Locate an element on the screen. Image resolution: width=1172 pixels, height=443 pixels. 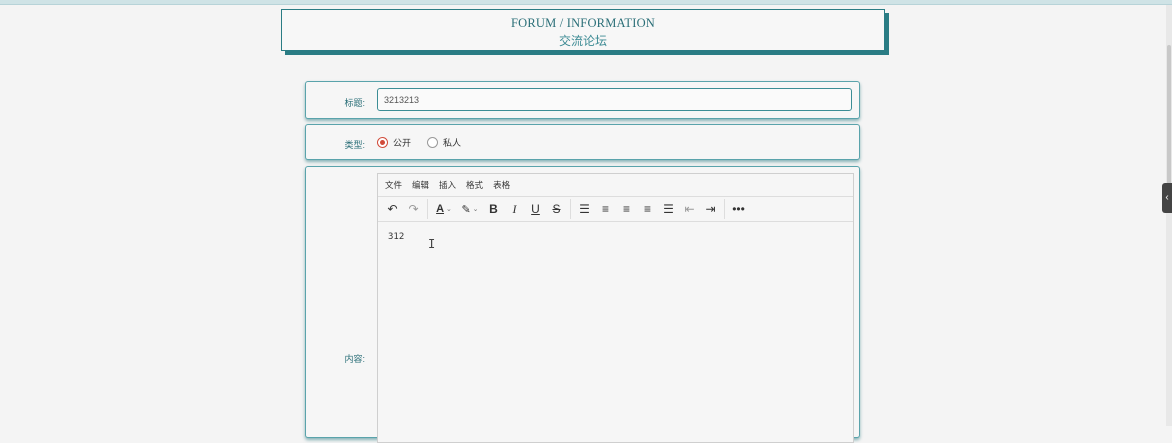
underline-icon: U is located at coordinates (535, 209).